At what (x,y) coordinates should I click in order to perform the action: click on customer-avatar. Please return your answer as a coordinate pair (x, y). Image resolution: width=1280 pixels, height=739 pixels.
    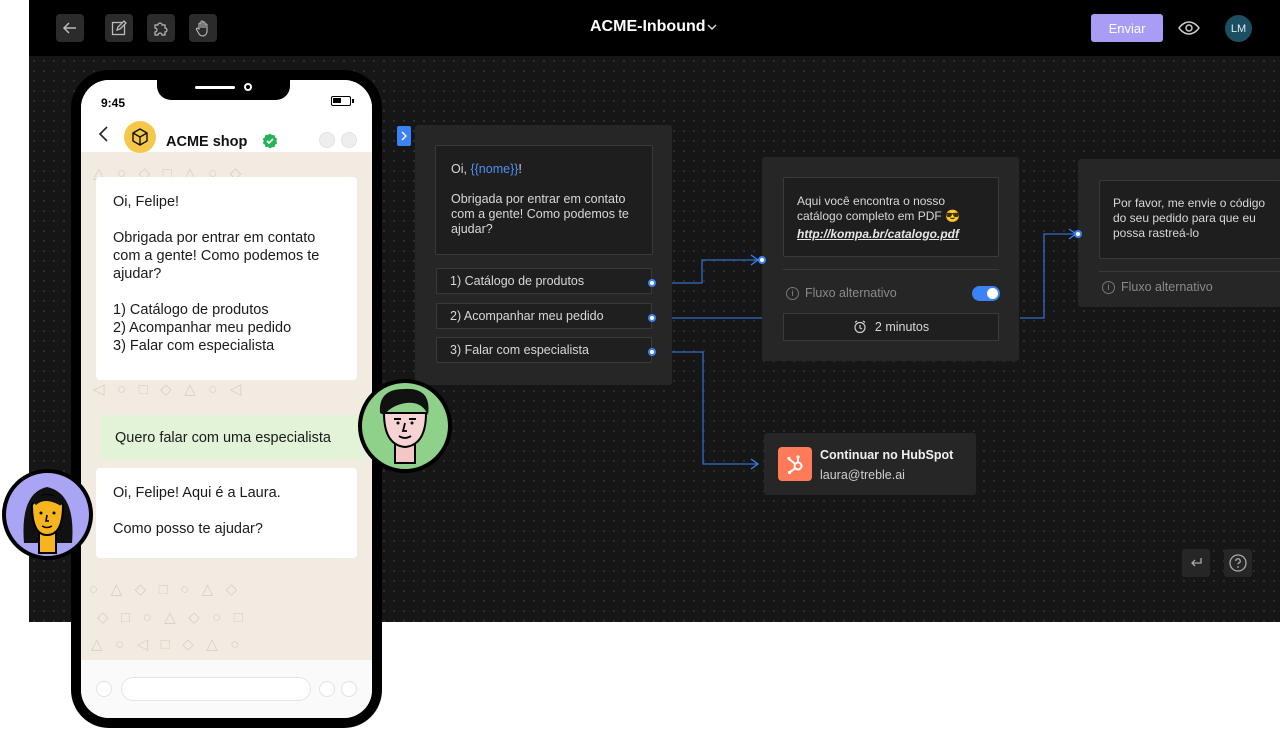
    Looking at the image, I should click on (405, 426).